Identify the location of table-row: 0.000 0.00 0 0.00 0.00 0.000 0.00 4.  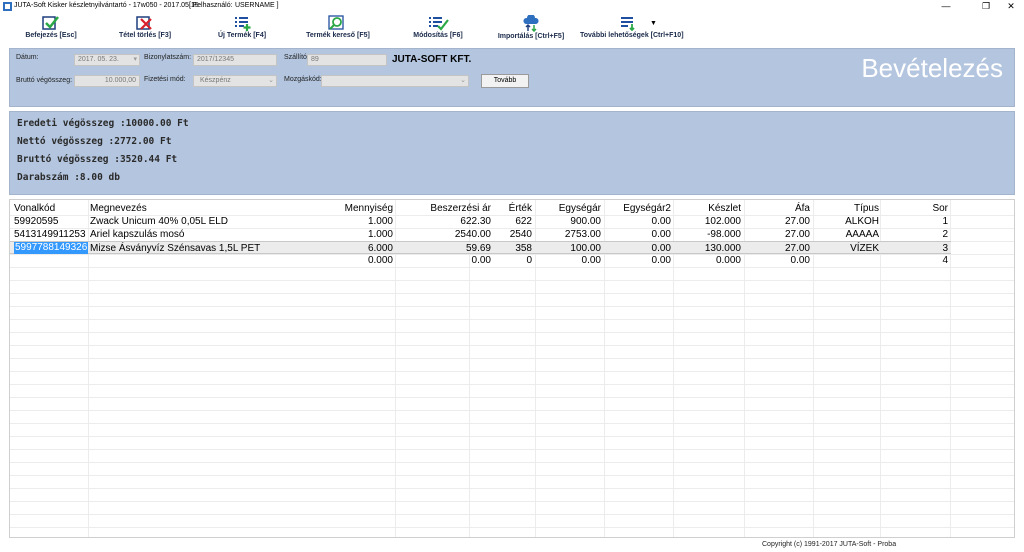
(480, 260).